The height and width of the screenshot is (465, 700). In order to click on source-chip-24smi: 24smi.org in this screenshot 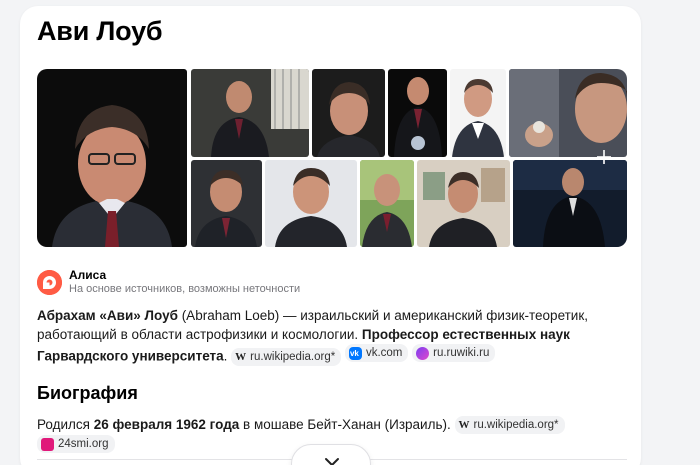, I will do `click(76, 444)`.